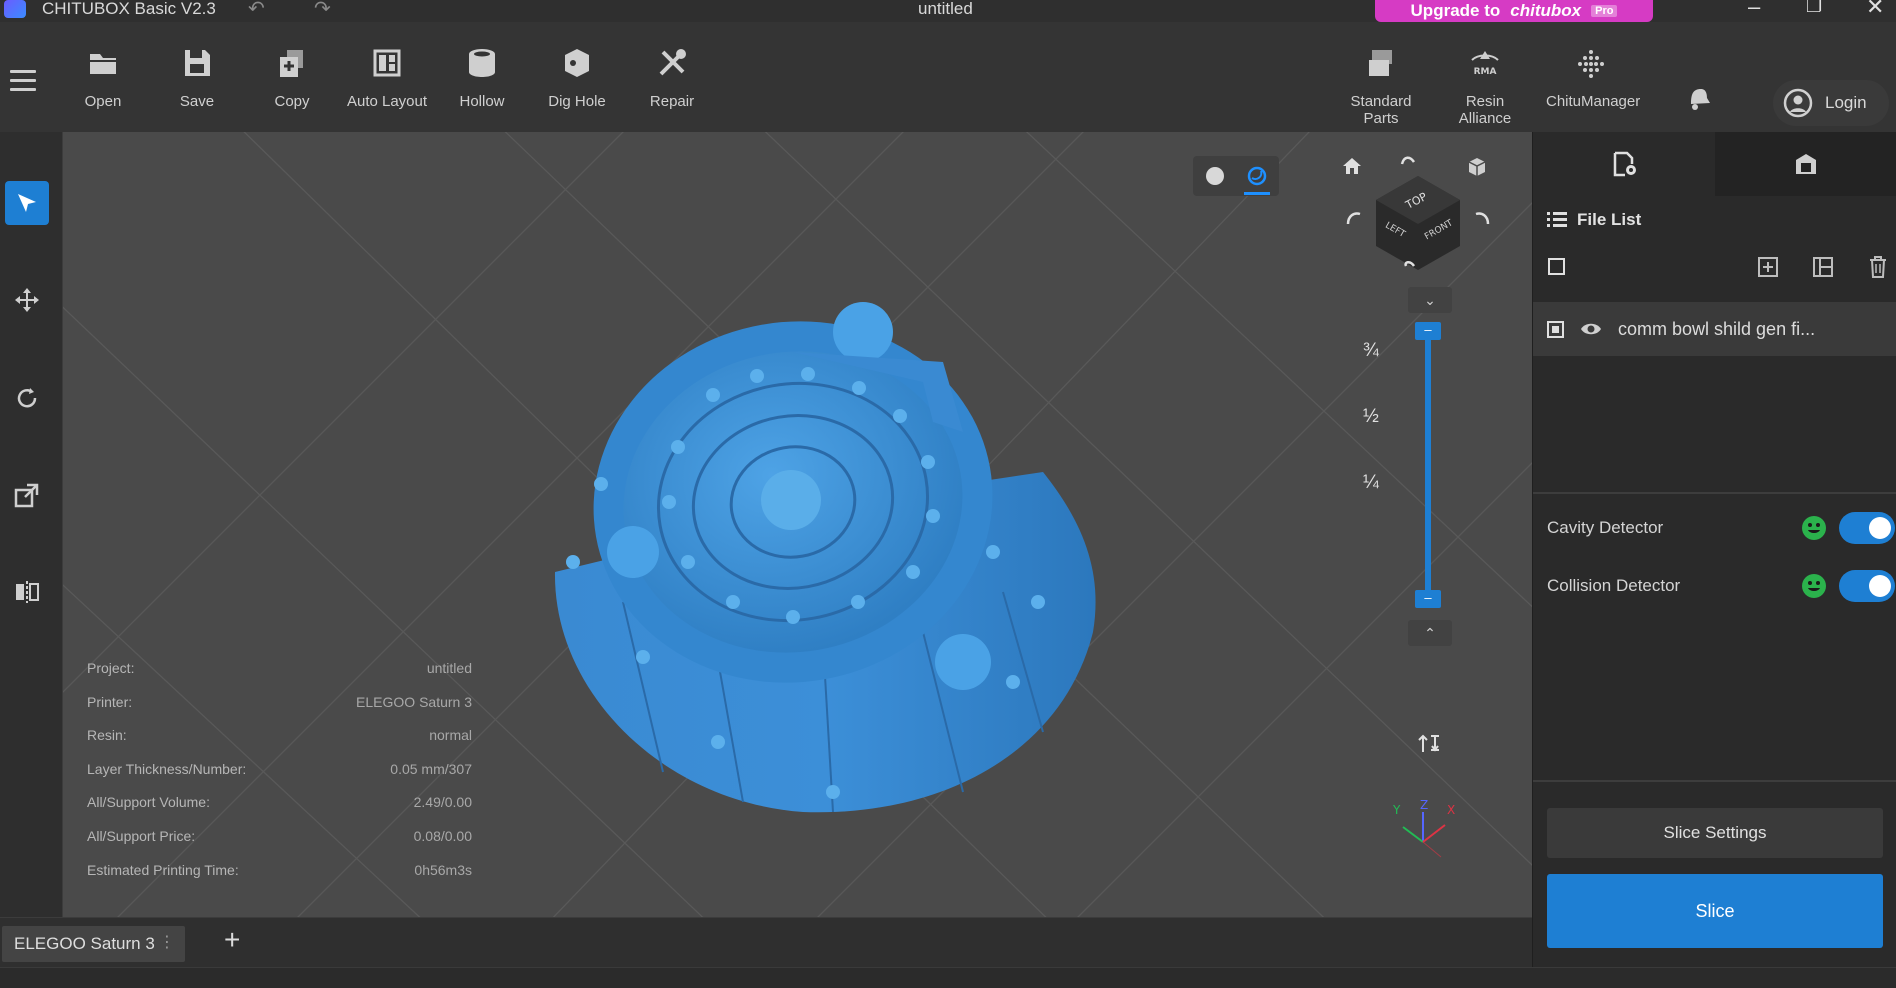 The width and height of the screenshot is (1896, 988). I want to click on repair-button: Repair, so click(672, 78).